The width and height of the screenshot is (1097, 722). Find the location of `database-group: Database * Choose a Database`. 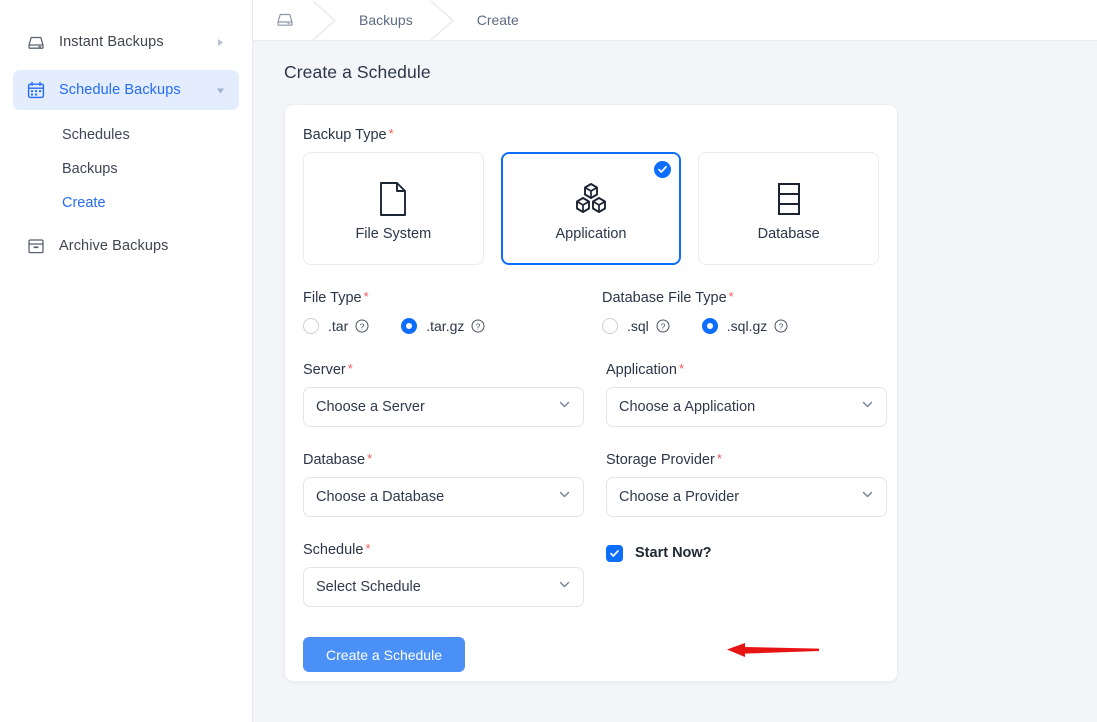

database-group: Database * Choose a Database is located at coordinates (443, 484).